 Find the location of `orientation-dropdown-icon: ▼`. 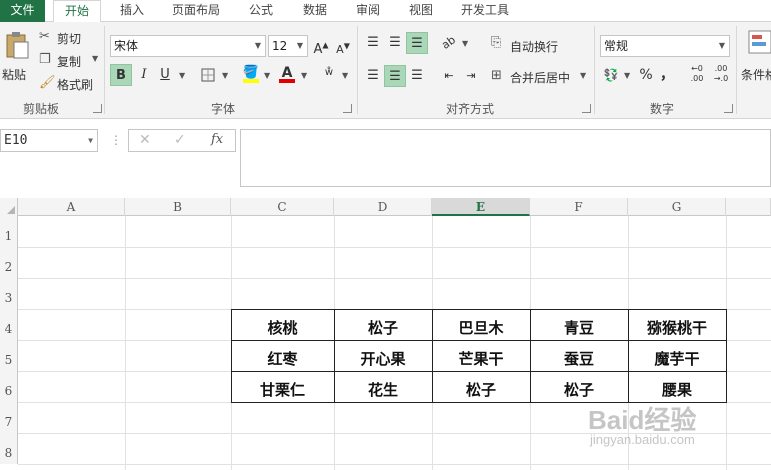

orientation-dropdown-icon: ▼ is located at coordinates (465, 43).